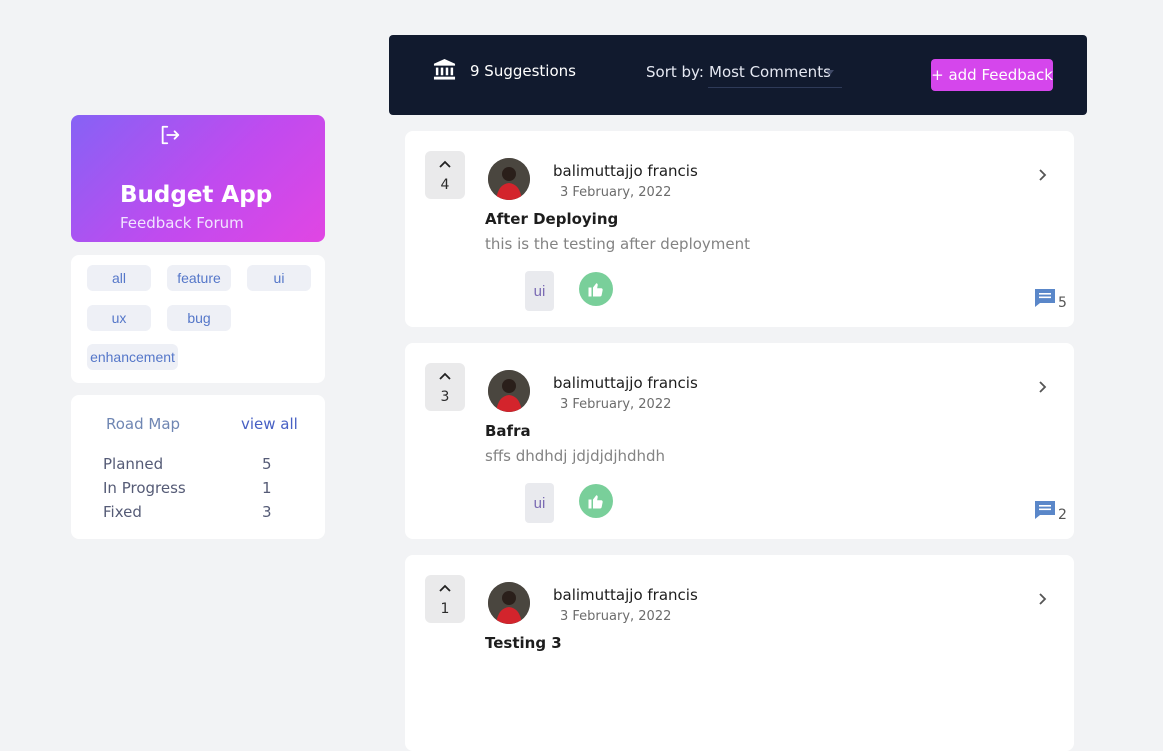 Image resolution: width=1163 pixels, height=751 pixels. I want to click on feedback-description: this is the testing after deployment, so click(618, 244).